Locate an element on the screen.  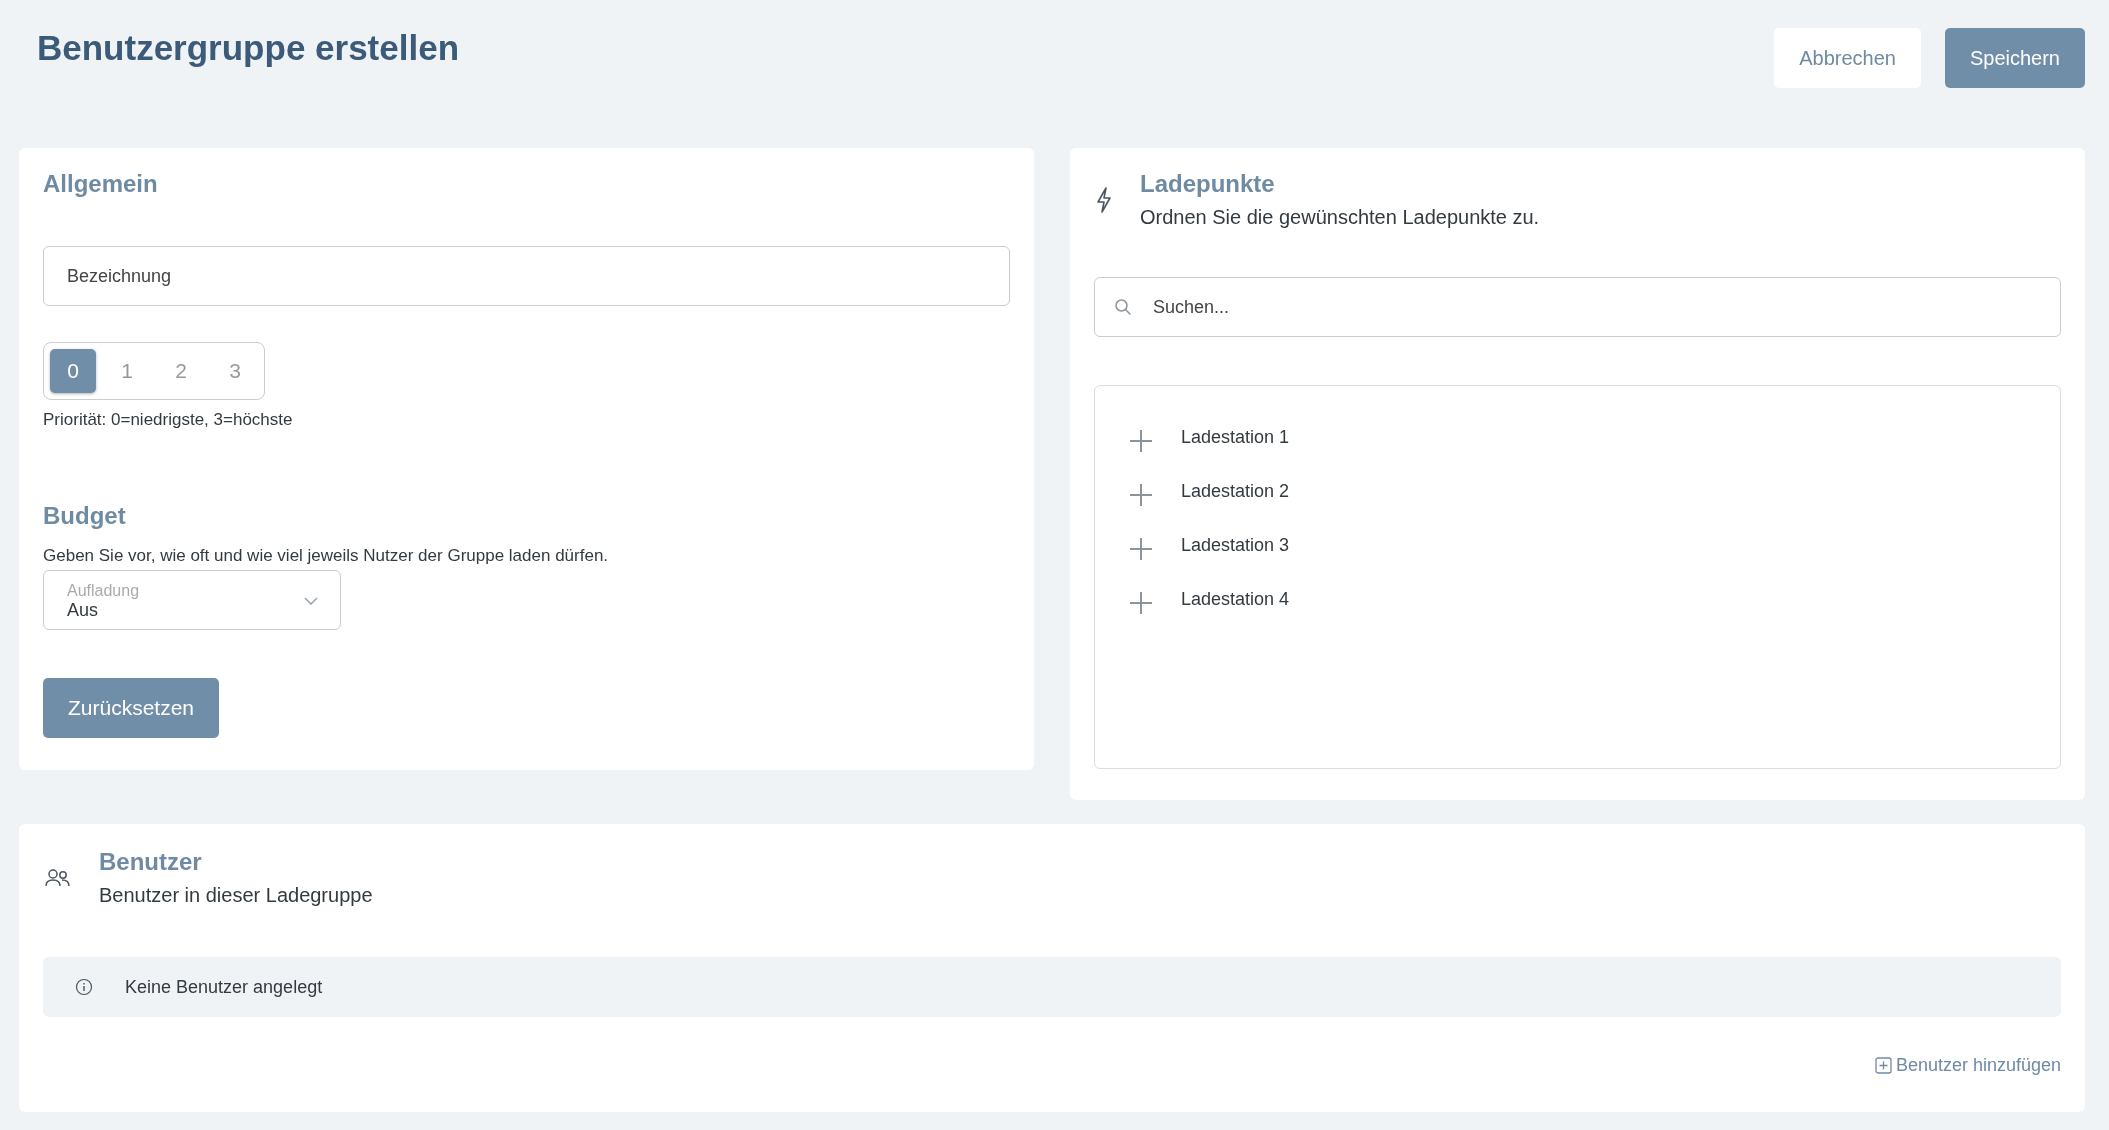
search-icon is located at coordinates (1123, 307).